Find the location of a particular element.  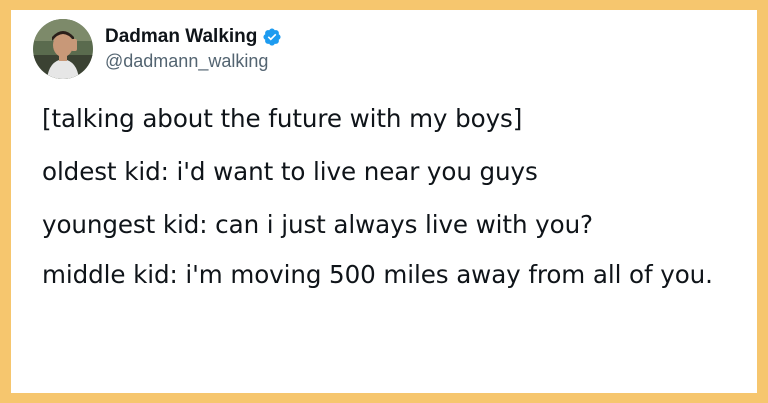

name-row: Dadman Walking is located at coordinates (193, 37).